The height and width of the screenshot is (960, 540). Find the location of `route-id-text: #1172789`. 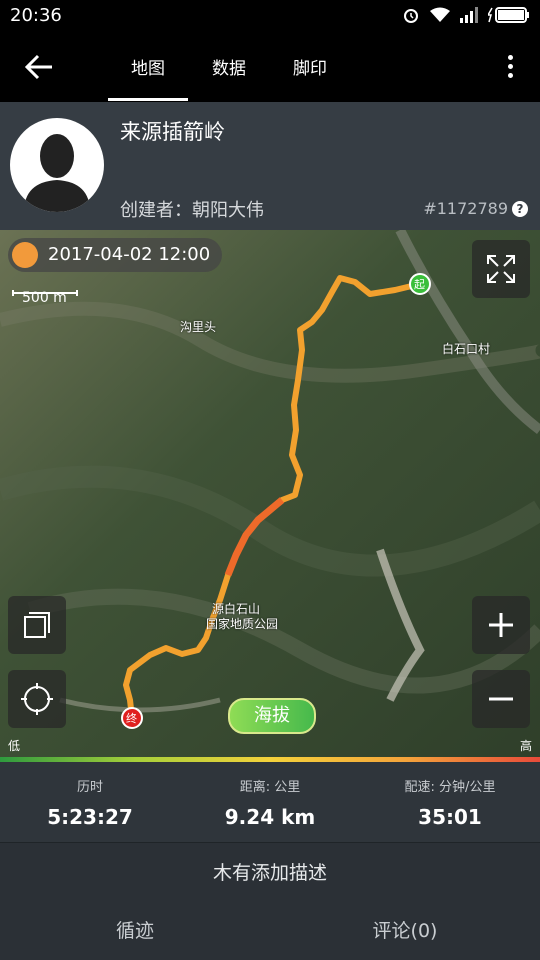

route-id-text: #1172789 is located at coordinates (465, 208).